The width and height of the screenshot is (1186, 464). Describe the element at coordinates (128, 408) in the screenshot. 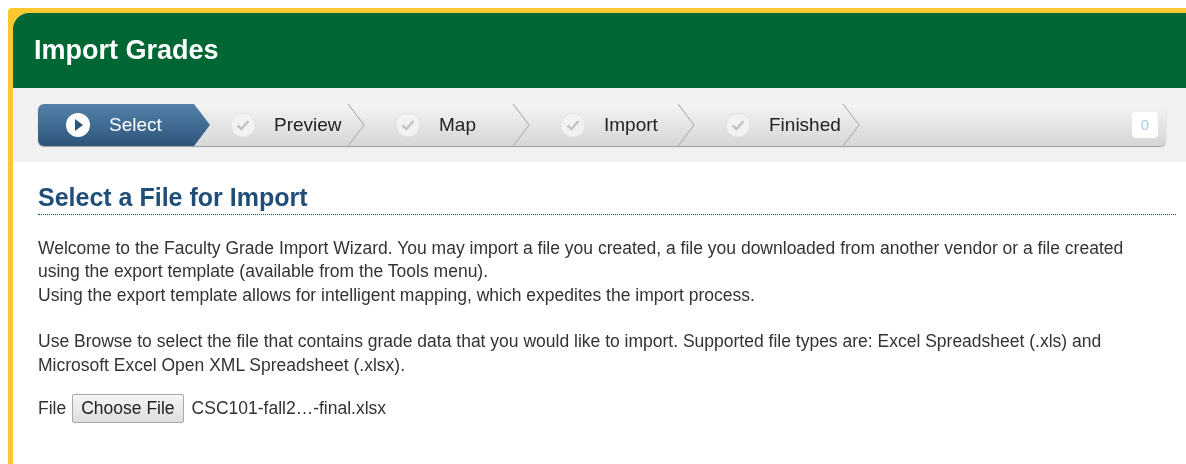

I see `choose-file-button: Choose File` at that location.